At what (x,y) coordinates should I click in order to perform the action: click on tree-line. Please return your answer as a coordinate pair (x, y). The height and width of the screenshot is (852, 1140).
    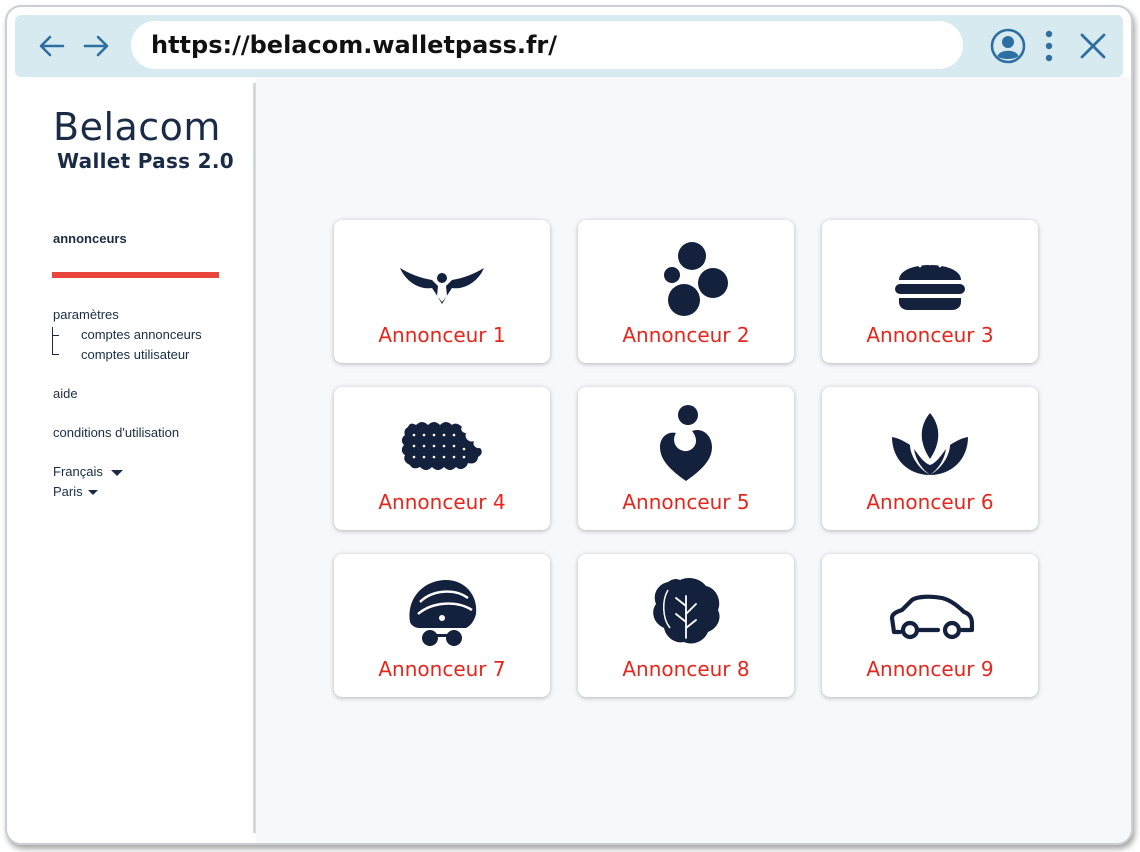
    Looking at the image, I should click on (52, 341).